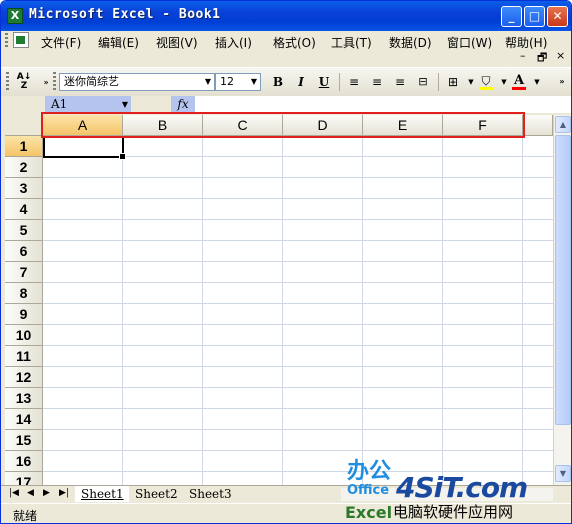 Image resolution: width=572 pixels, height=524 pixels. I want to click on minimize-button: _, so click(511, 16).